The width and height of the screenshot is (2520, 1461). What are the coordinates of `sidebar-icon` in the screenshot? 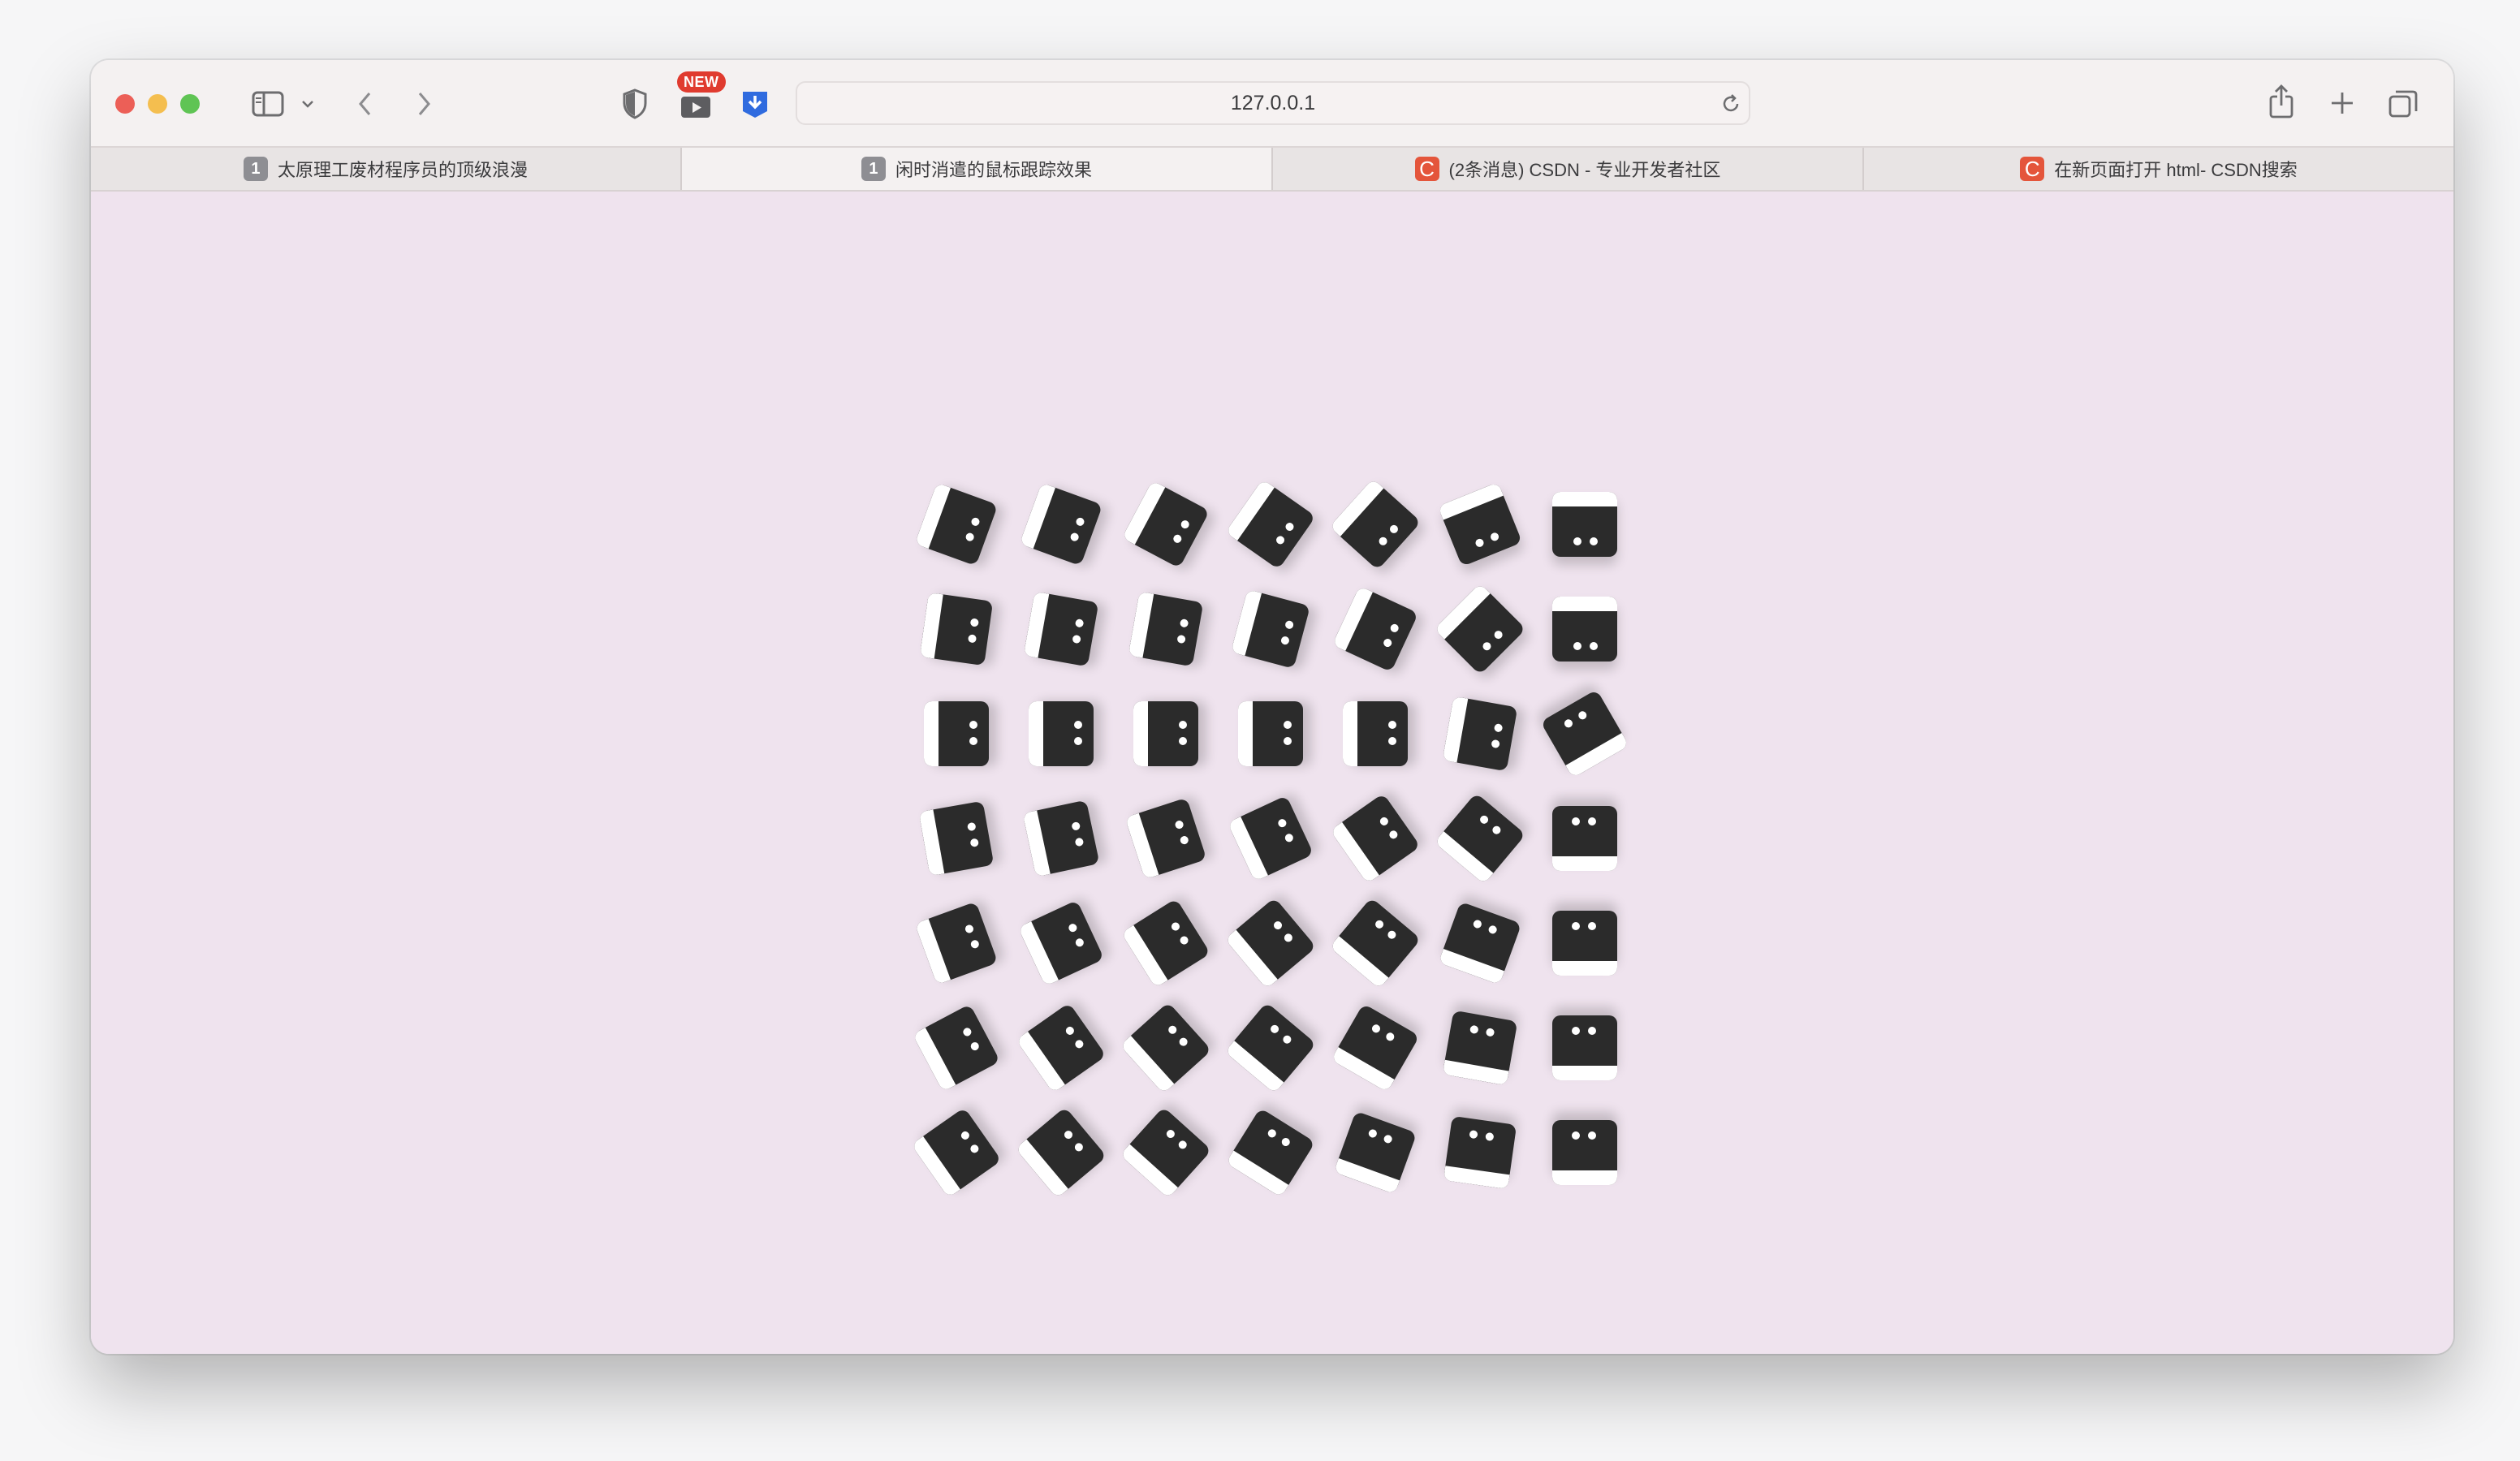 It's located at (268, 104).